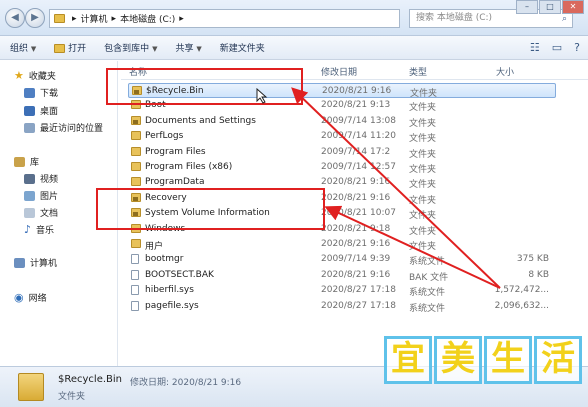 The width and height of the screenshot is (588, 407). I want to click on breadcrumb-computer: 计算机, so click(94, 18).